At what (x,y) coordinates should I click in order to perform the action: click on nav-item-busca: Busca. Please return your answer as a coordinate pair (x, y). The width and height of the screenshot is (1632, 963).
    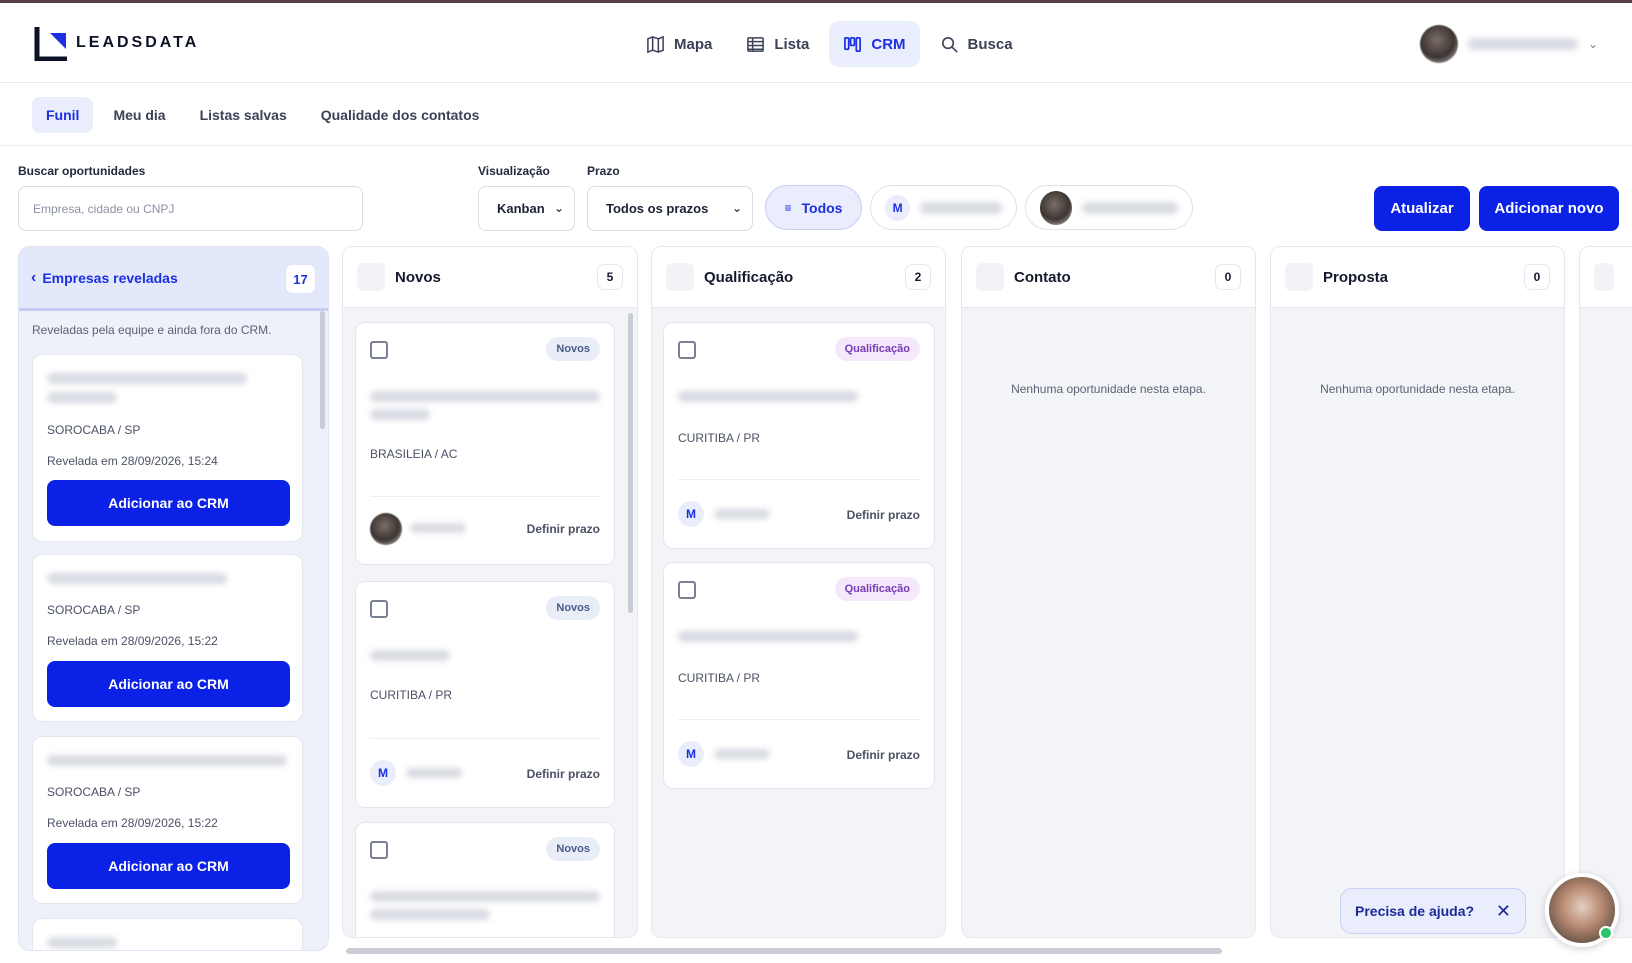
    Looking at the image, I should click on (976, 44).